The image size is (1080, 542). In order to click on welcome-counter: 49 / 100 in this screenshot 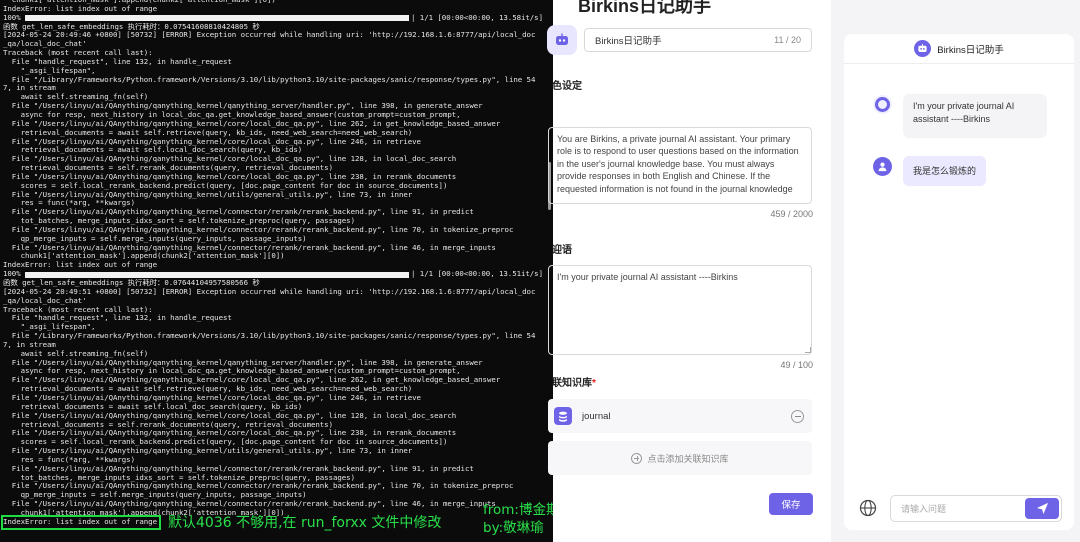, I will do `click(796, 365)`.